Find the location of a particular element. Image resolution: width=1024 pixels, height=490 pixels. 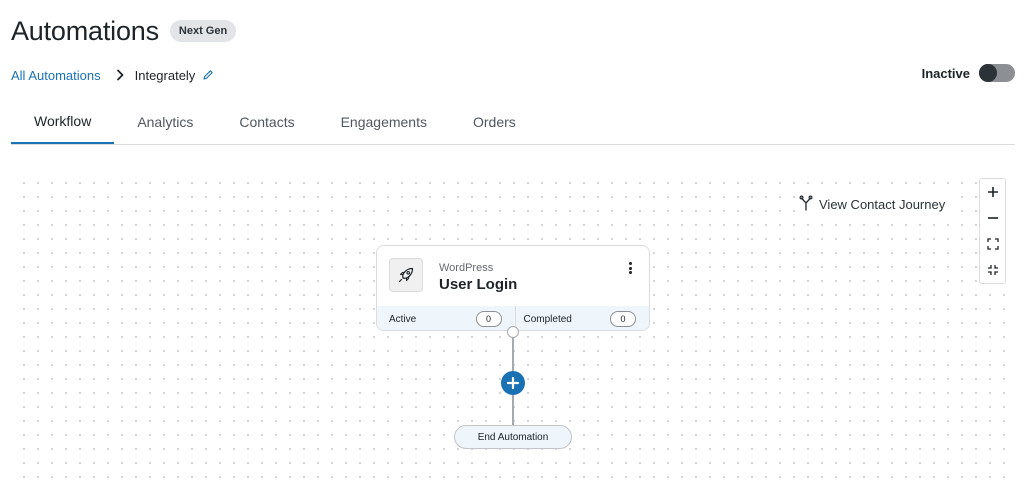

zoom-controls is located at coordinates (992, 231).